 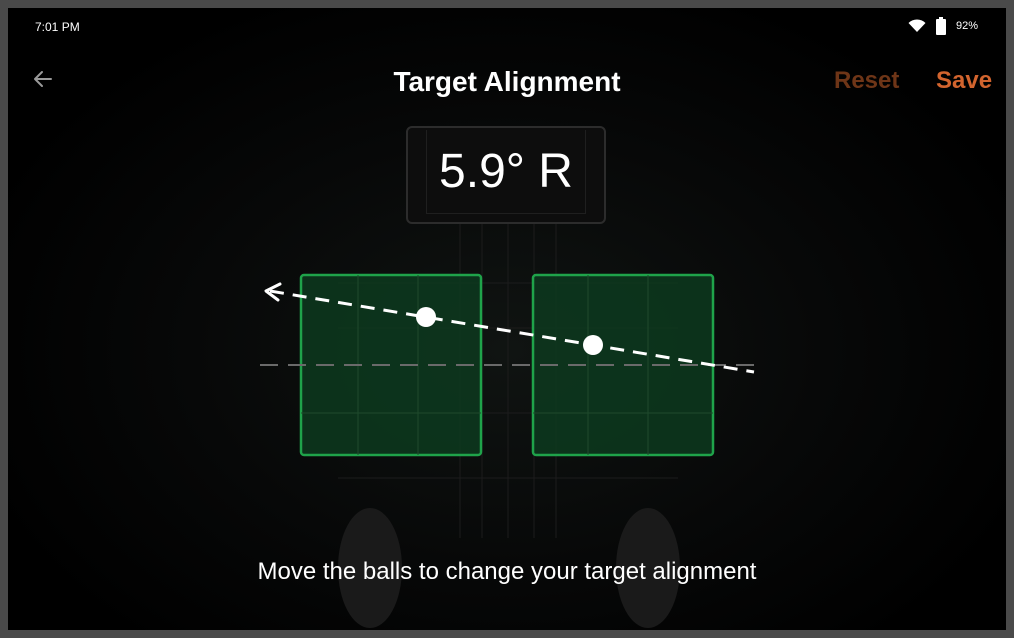 I want to click on back-ball-handle, so click(x=593, y=345).